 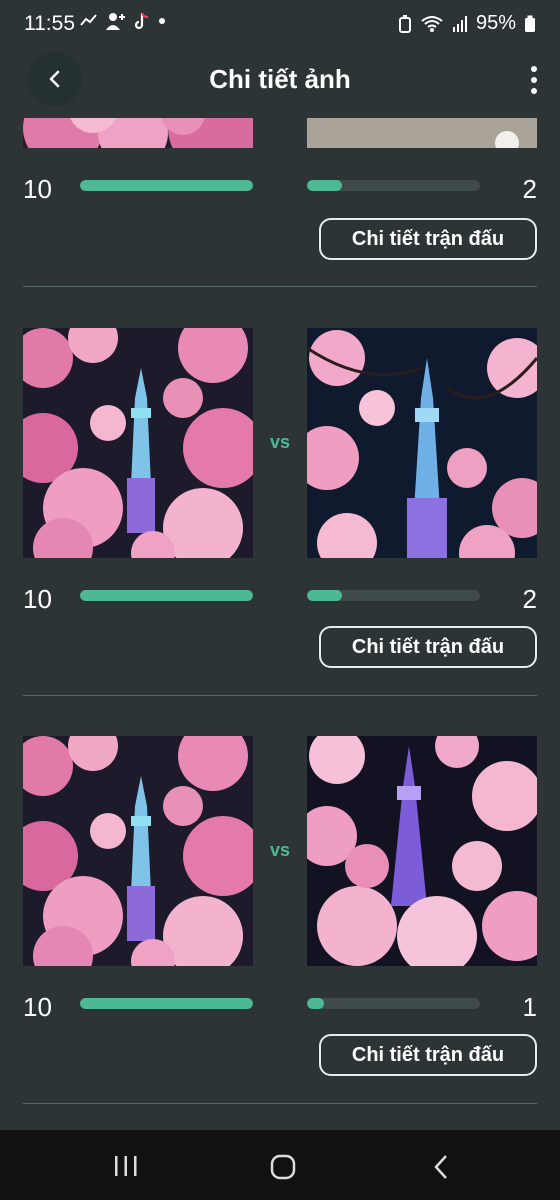 I want to click on signal-icon, so click(x=459, y=23).